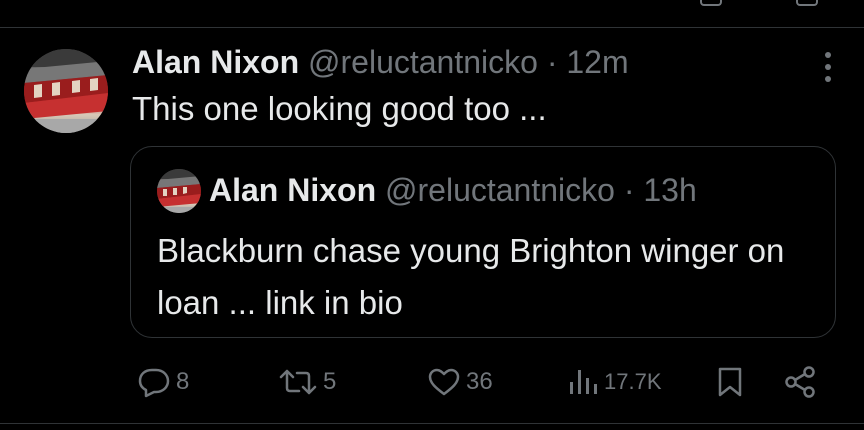 The width and height of the screenshot is (864, 430). Describe the element at coordinates (500, 190) in the screenshot. I see `quoted-author-handle: @reluctantnicko` at that location.